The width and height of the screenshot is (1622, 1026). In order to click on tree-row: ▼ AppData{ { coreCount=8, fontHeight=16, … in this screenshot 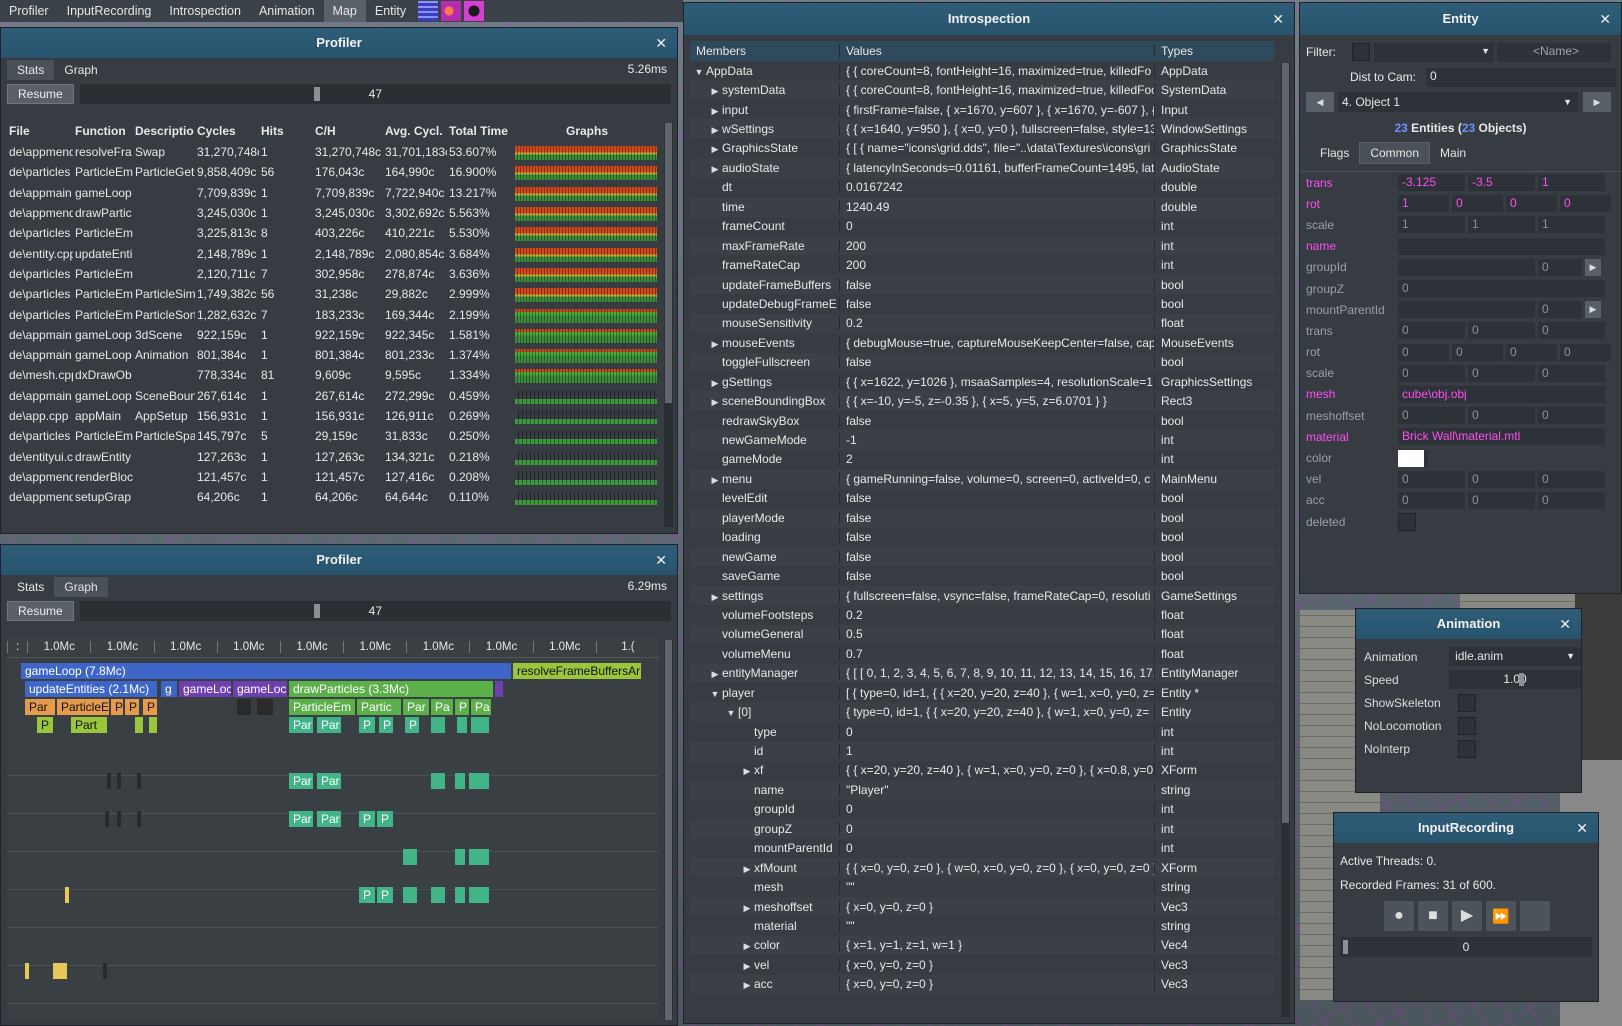, I will do `click(982, 70)`.